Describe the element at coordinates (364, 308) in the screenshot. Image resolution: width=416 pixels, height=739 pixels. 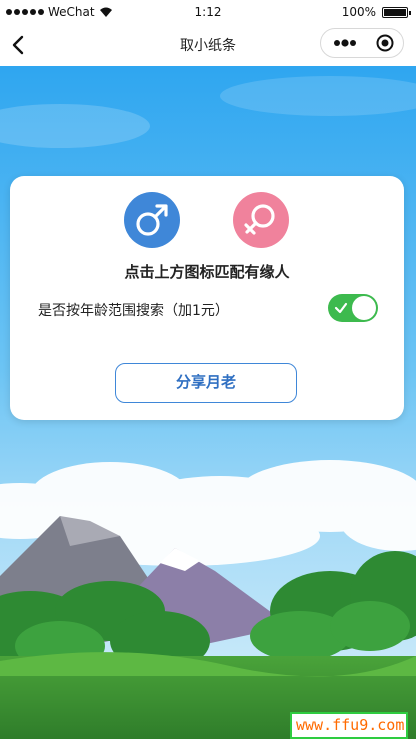
I see `toggle-knob` at that location.